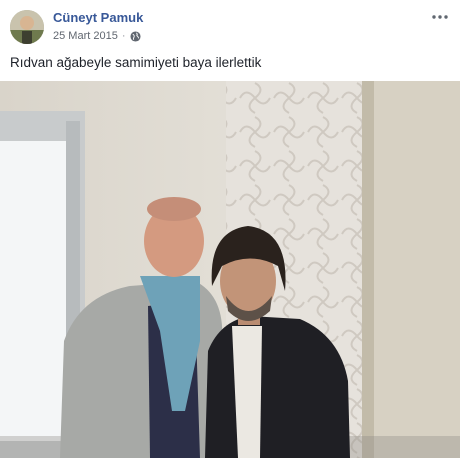 The image size is (460, 458). I want to click on globe-icon, so click(135, 36).